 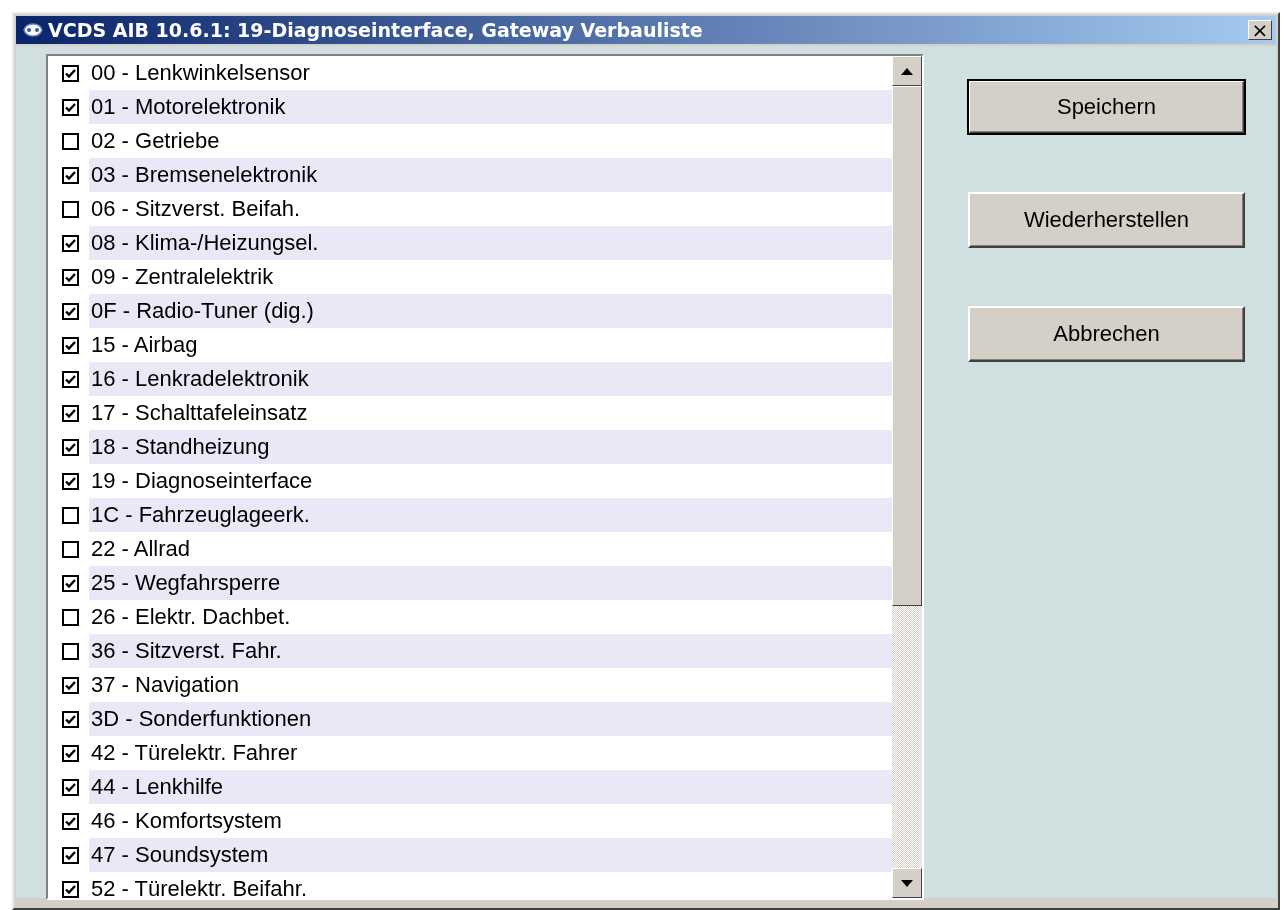 What do you see at coordinates (199, 413) in the screenshot?
I see `item-label: 17 - Schalttafeleinsatz` at bounding box center [199, 413].